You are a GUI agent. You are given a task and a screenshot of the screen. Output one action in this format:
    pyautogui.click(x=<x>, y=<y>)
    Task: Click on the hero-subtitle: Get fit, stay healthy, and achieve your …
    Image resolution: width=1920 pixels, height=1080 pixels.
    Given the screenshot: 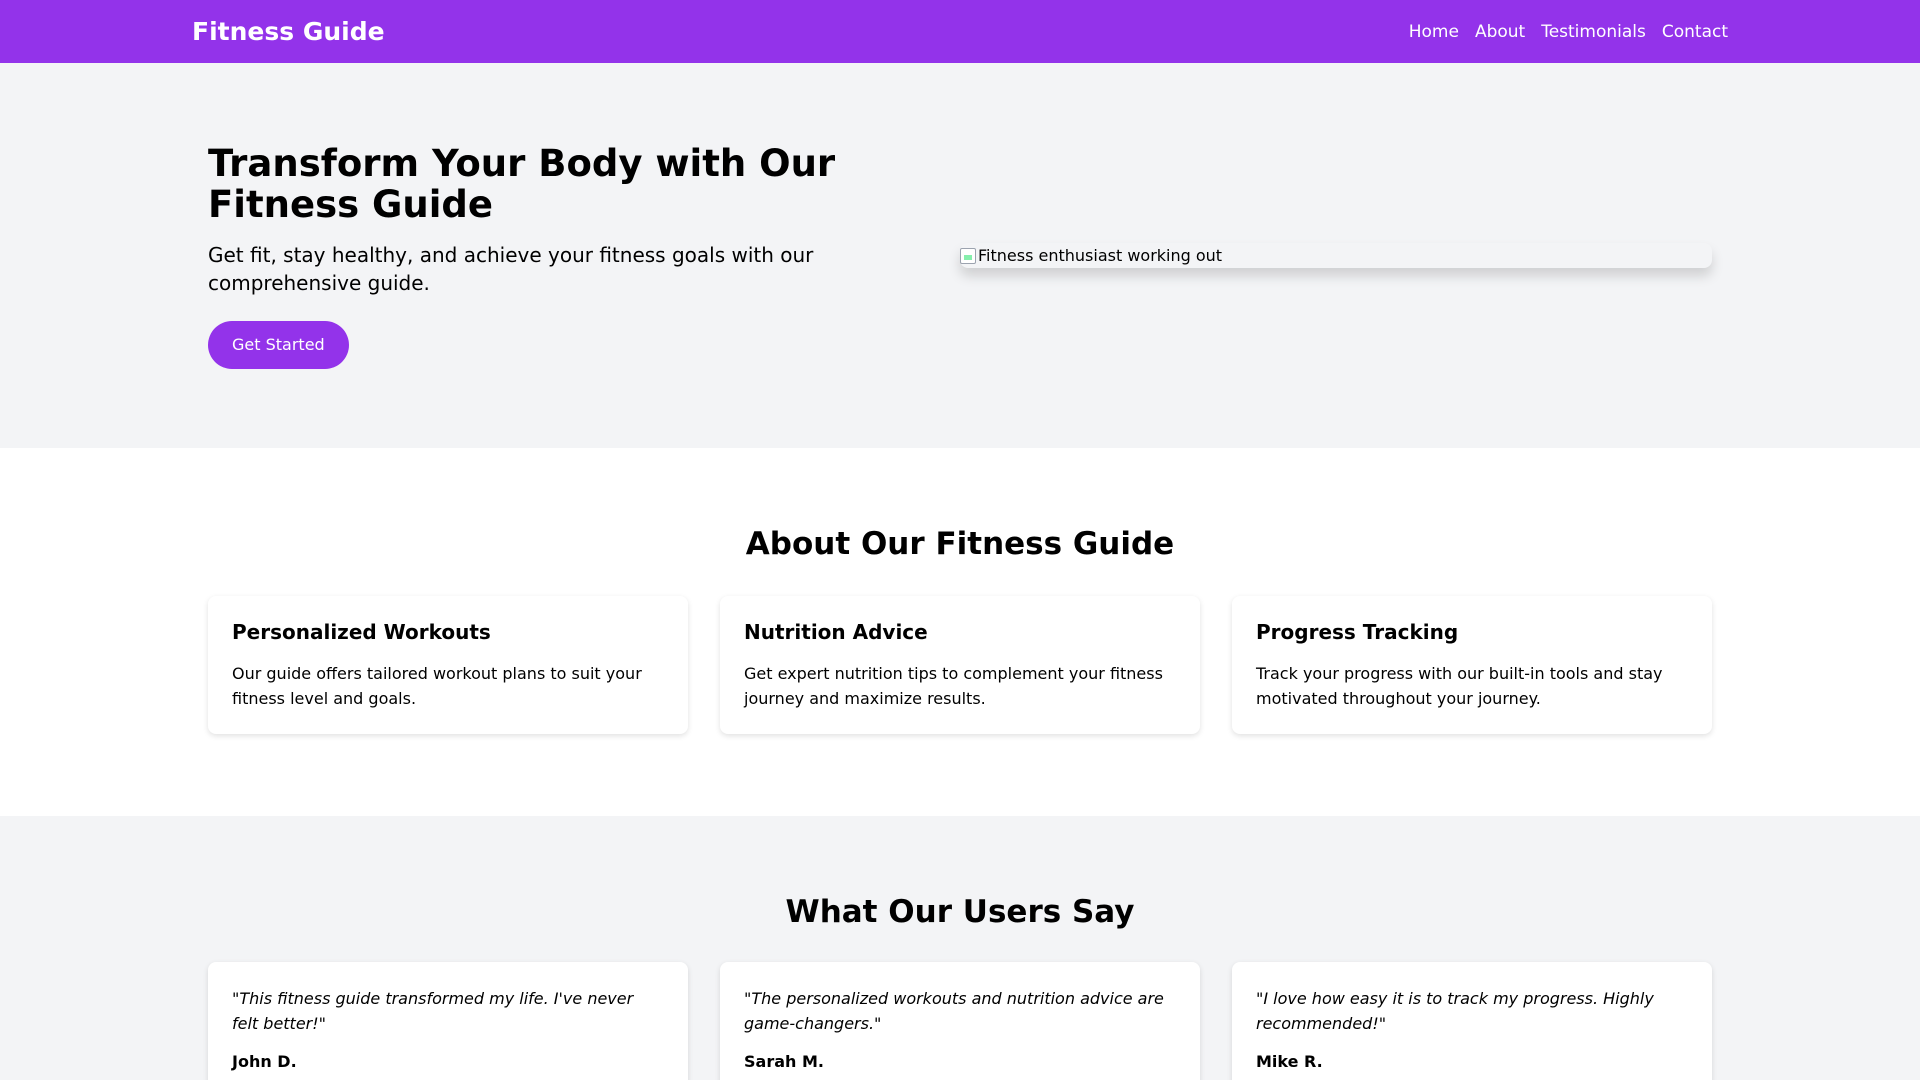 What is the action you would take?
    pyautogui.click(x=511, y=268)
    